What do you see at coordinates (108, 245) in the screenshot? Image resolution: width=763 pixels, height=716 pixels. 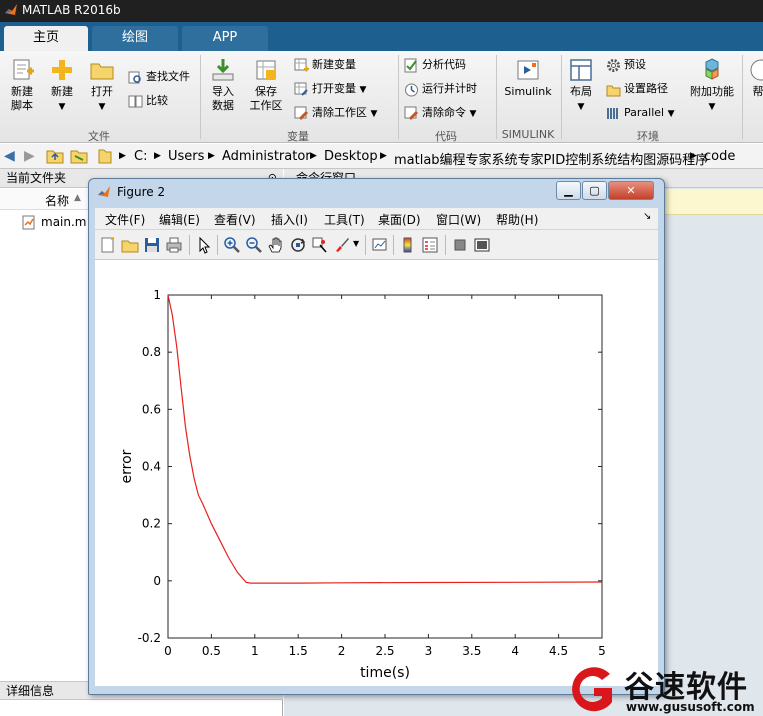 I see `new-figure-icon` at bounding box center [108, 245].